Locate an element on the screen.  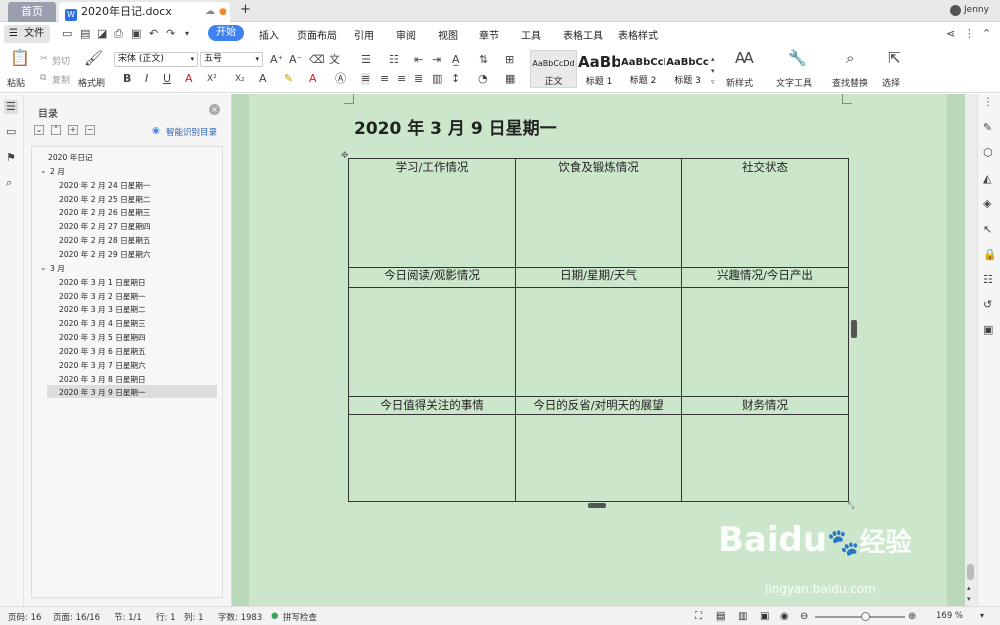
right-collapse-icon: ⋮ is located at coordinates (988, 103).